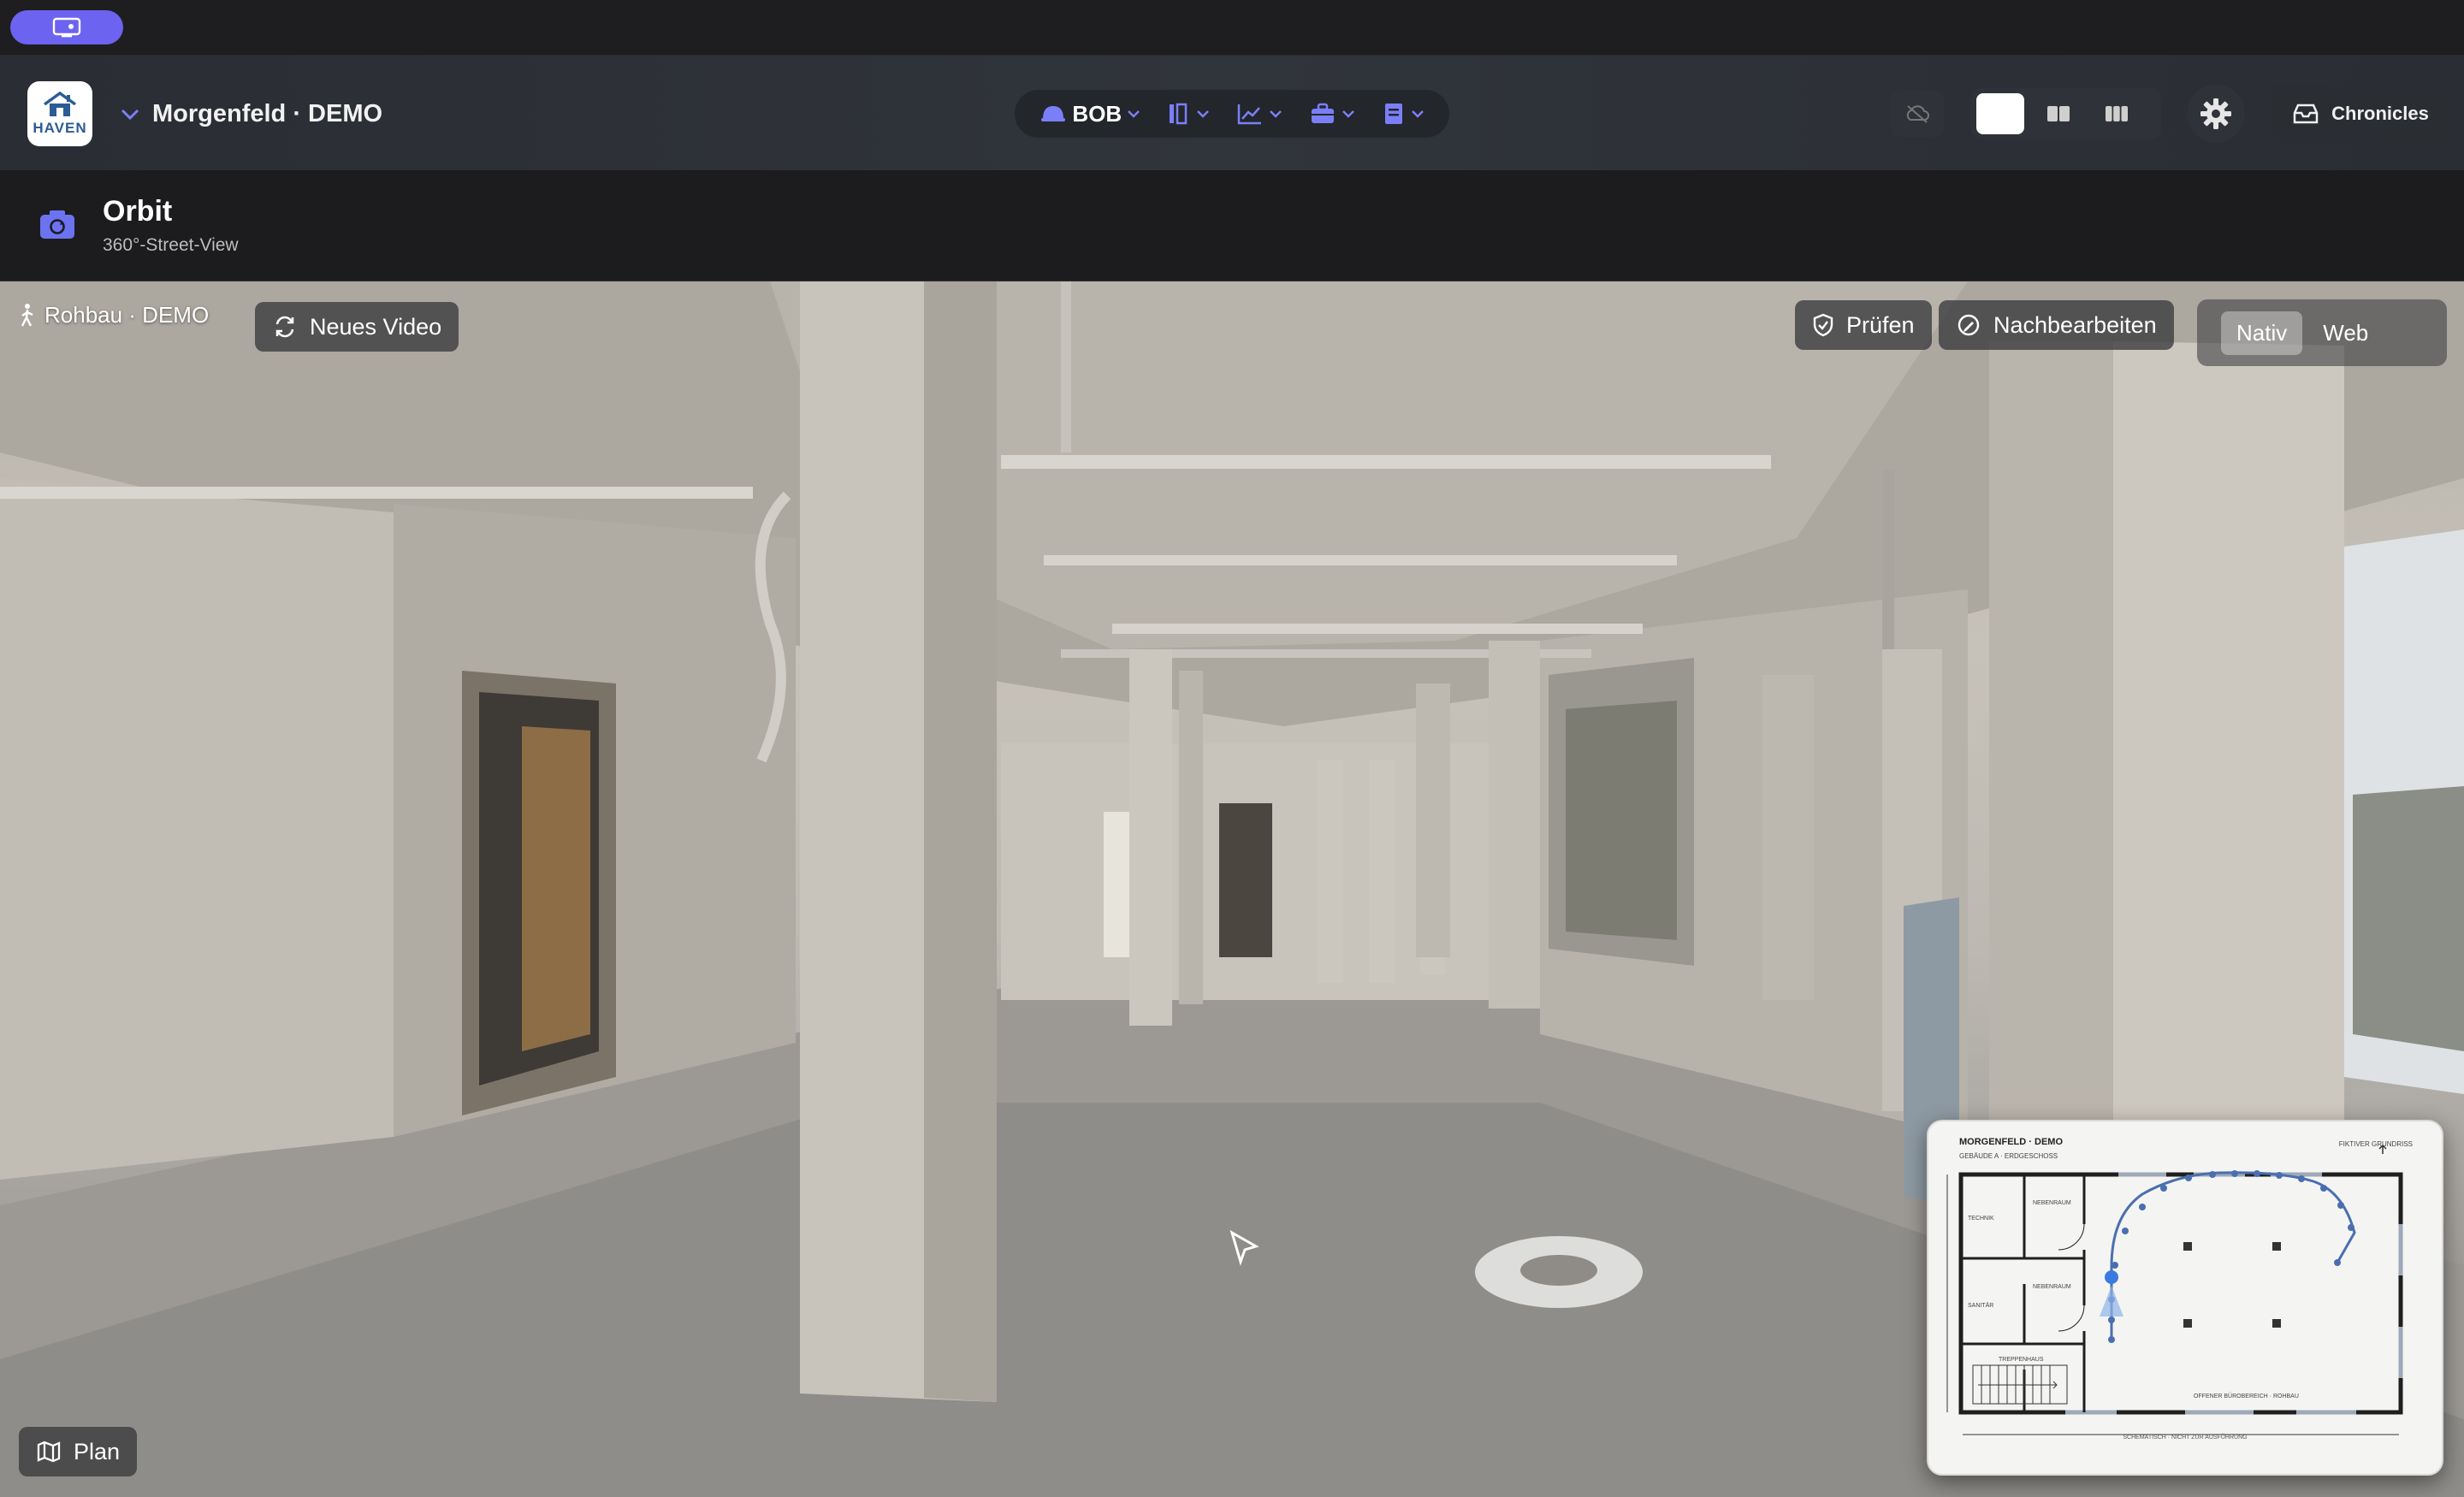 Image resolution: width=2464 pixels, height=1497 pixels. Describe the element at coordinates (57, 224) in the screenshot. I see `camera-rotate-icon` at that location.